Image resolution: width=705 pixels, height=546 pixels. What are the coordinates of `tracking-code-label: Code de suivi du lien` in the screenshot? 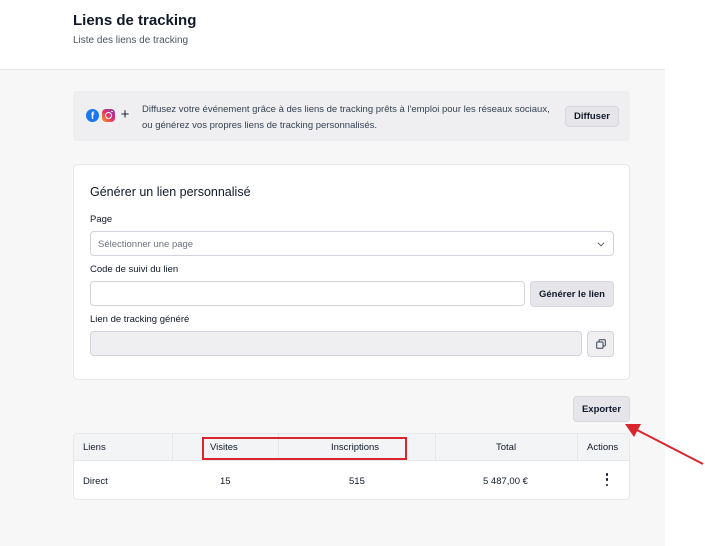 It's located at (134, 269).